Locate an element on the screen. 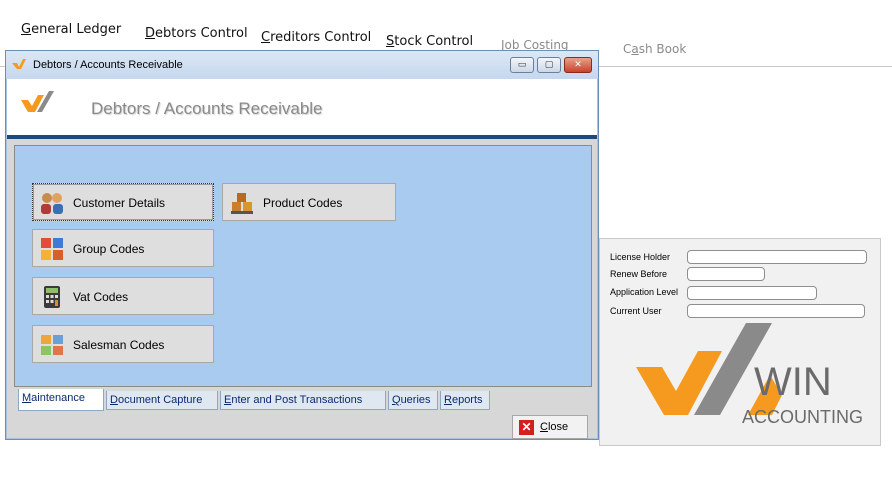 The width and height of the screenshot is (892, 477). tab-queries: Queries is located at coordinates (413, 400).